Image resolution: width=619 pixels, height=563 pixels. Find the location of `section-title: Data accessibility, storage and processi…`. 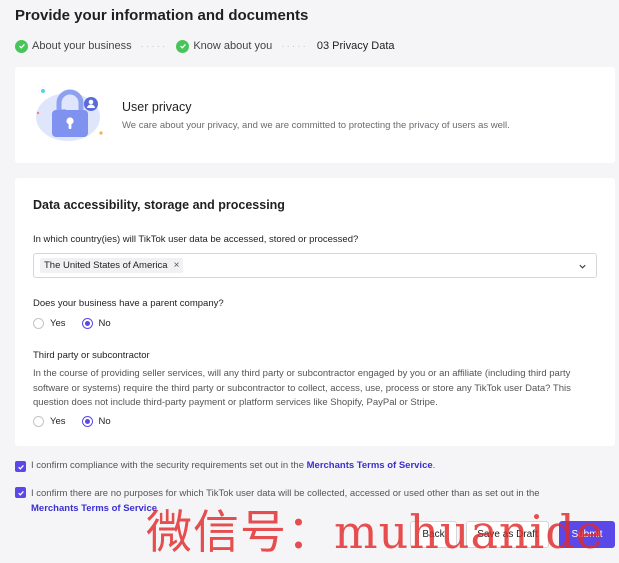

section-title: Data accessibility, storage and processi… is located at coordinates (159, 205).